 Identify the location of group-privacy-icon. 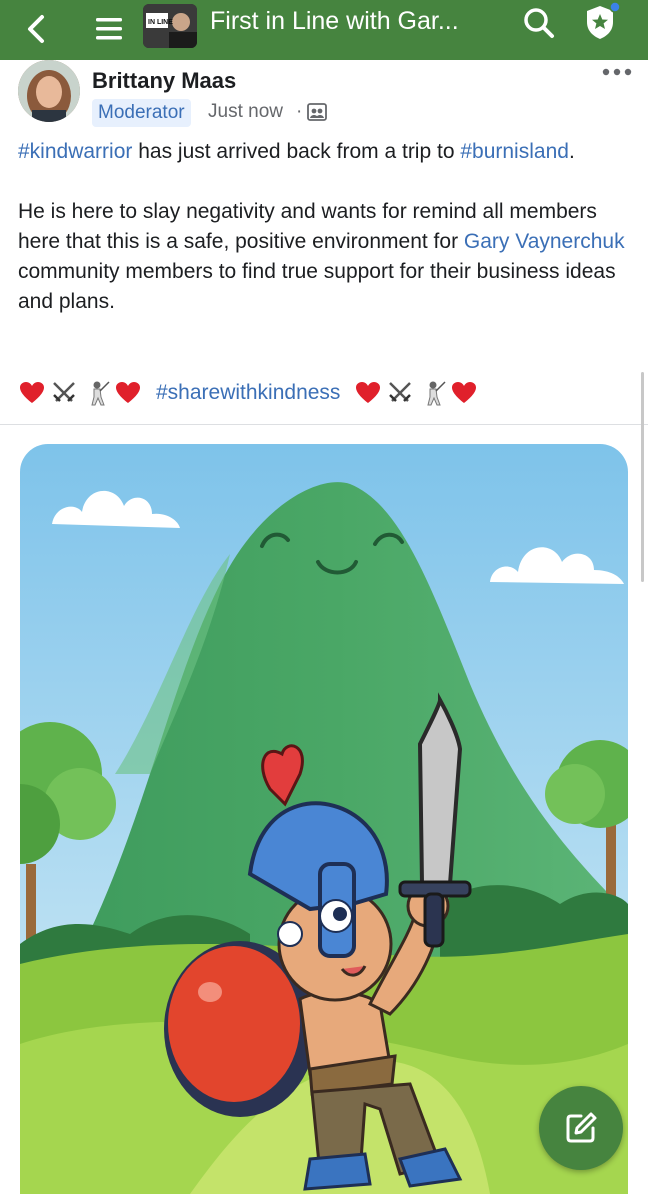
(317, 112).